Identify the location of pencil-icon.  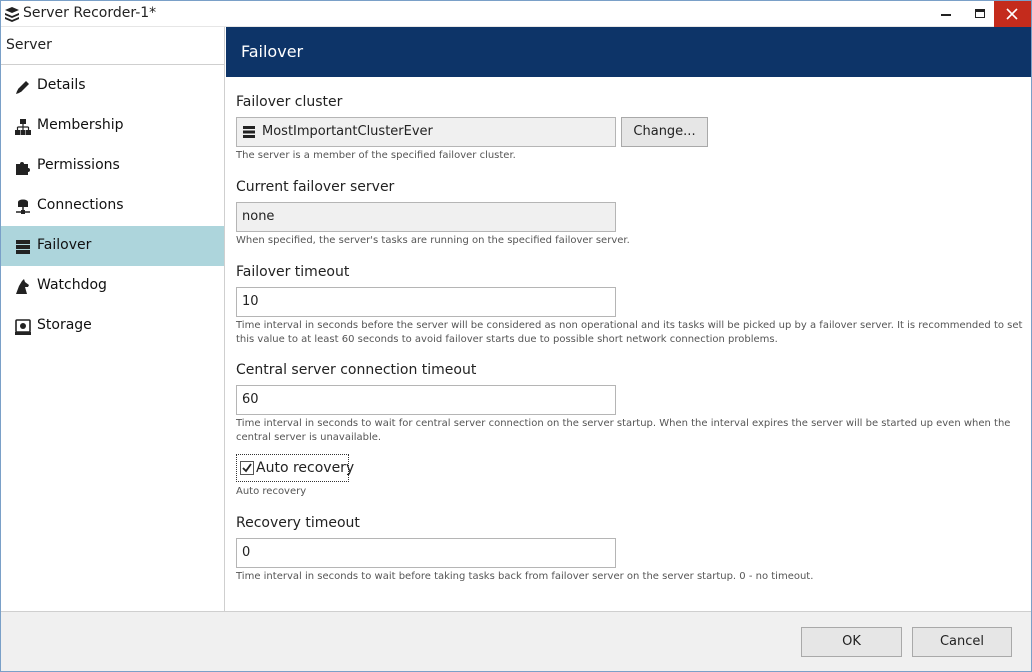
(22, 87).